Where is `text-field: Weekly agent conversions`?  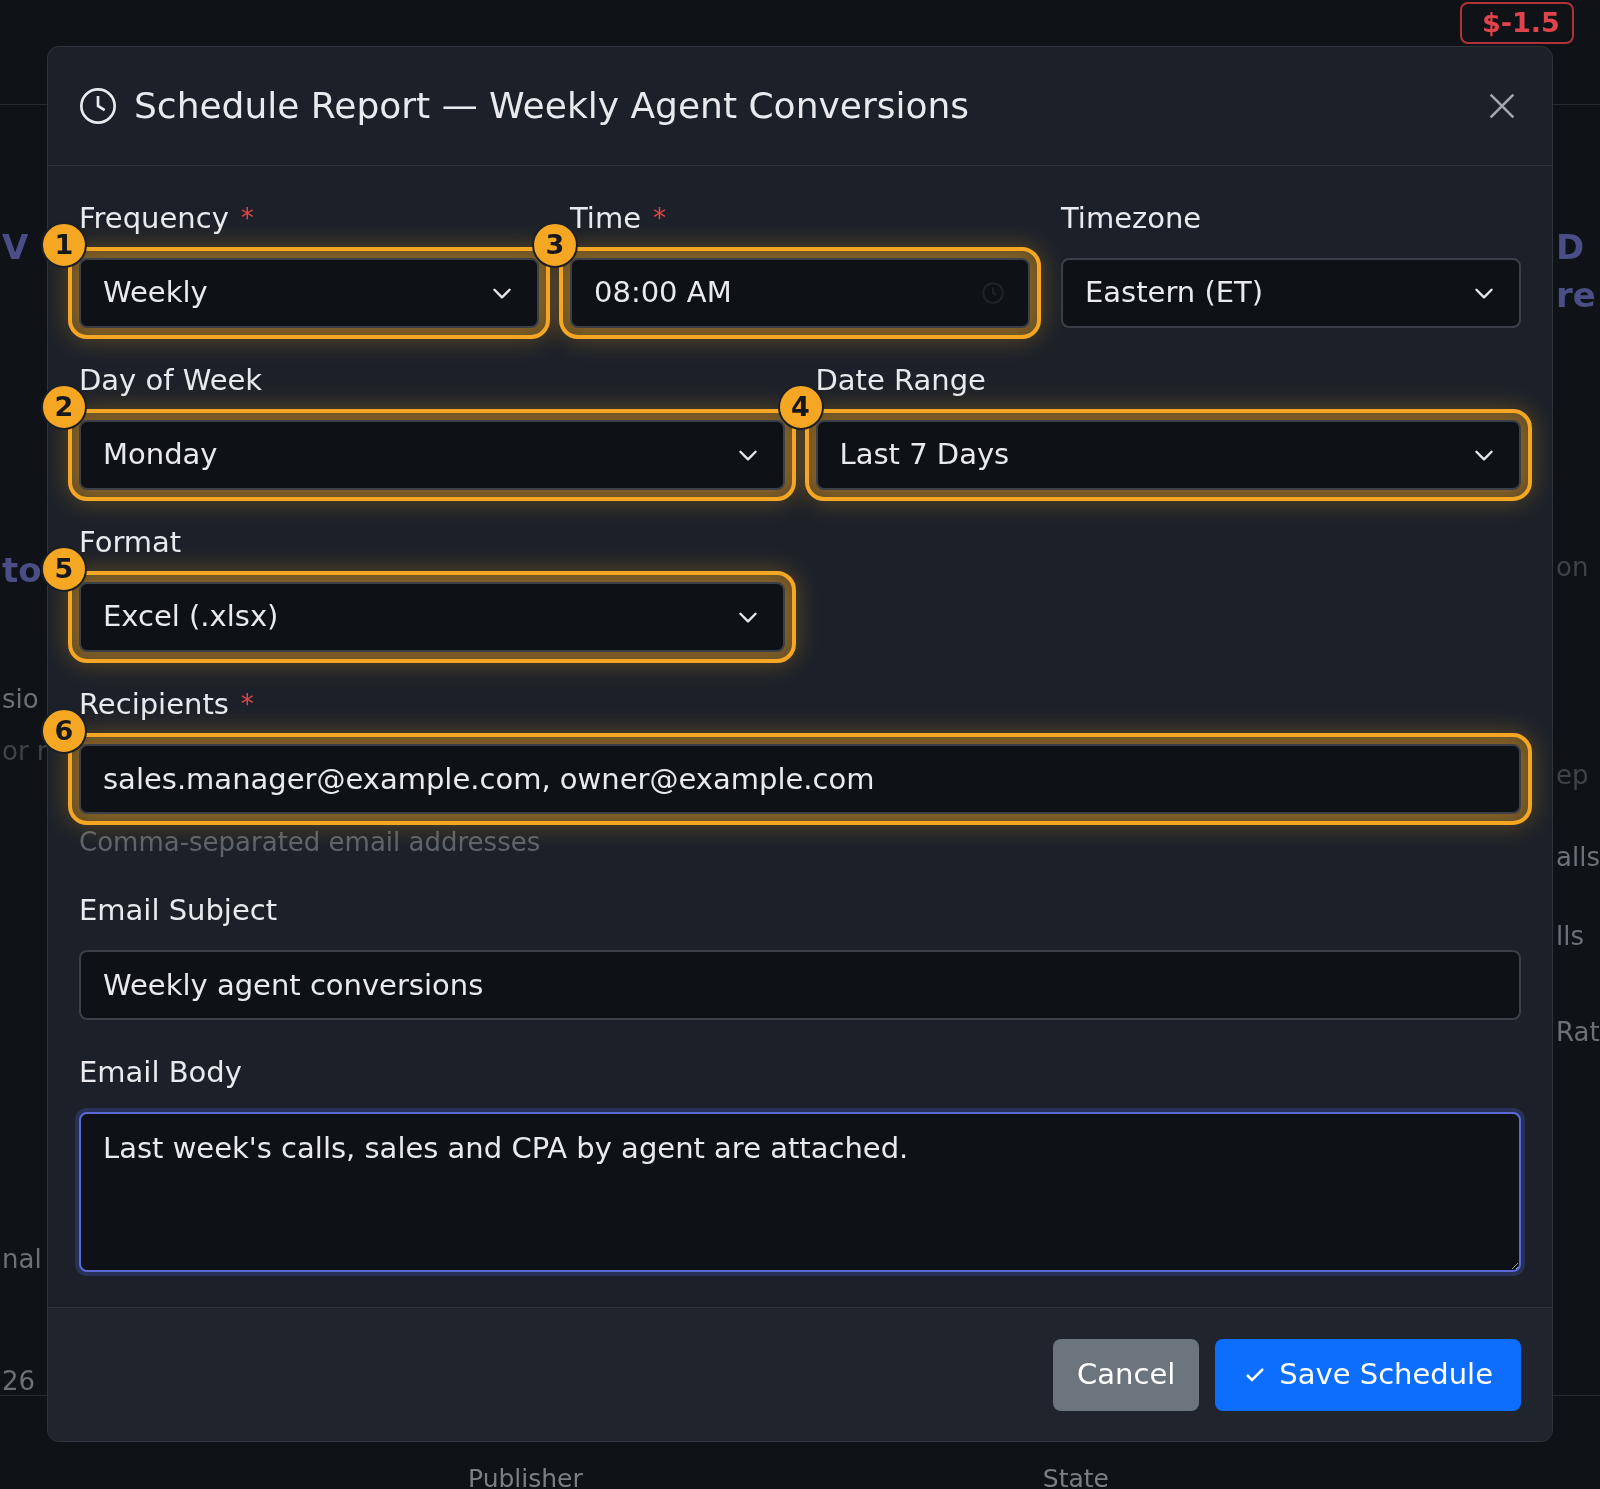
text-field: Weekly agent conversions is located at coordinates (800, 985).